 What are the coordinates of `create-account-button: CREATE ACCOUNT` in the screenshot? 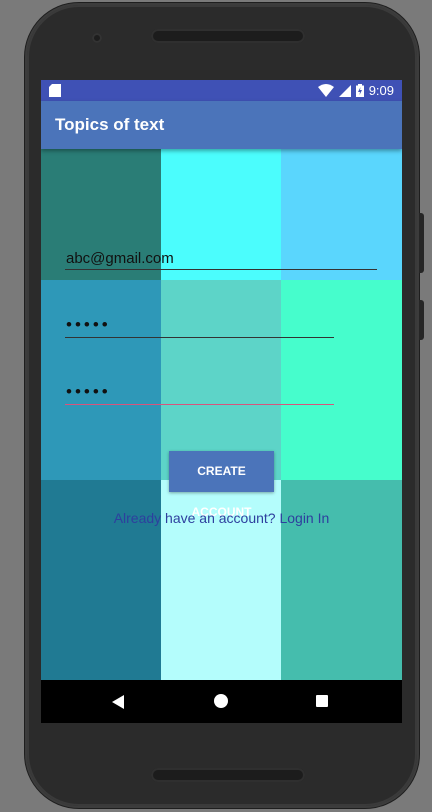 It's located at (221, 485).